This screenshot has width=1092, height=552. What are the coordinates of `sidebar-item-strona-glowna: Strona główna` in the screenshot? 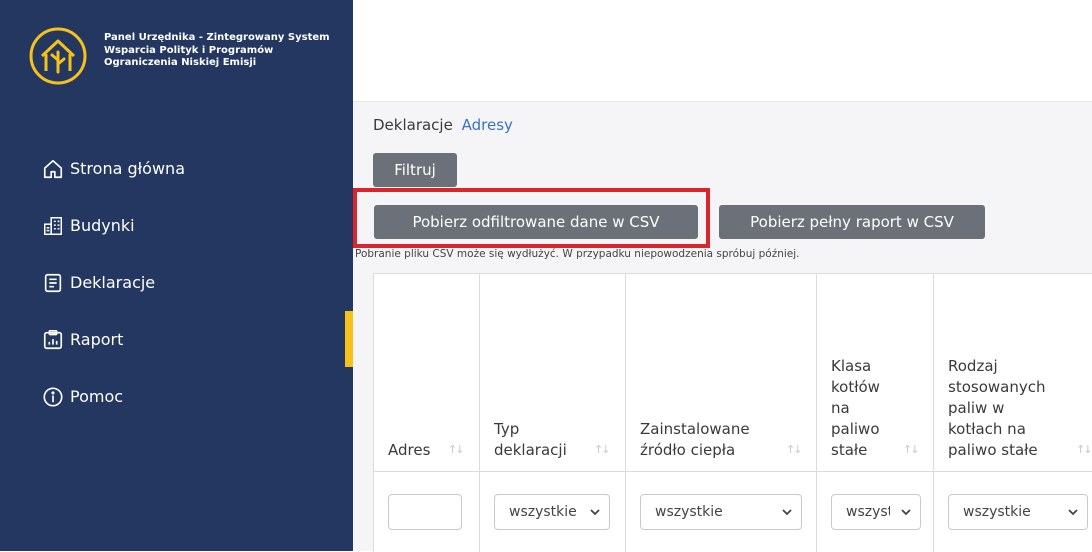 It's located at (176, 168).